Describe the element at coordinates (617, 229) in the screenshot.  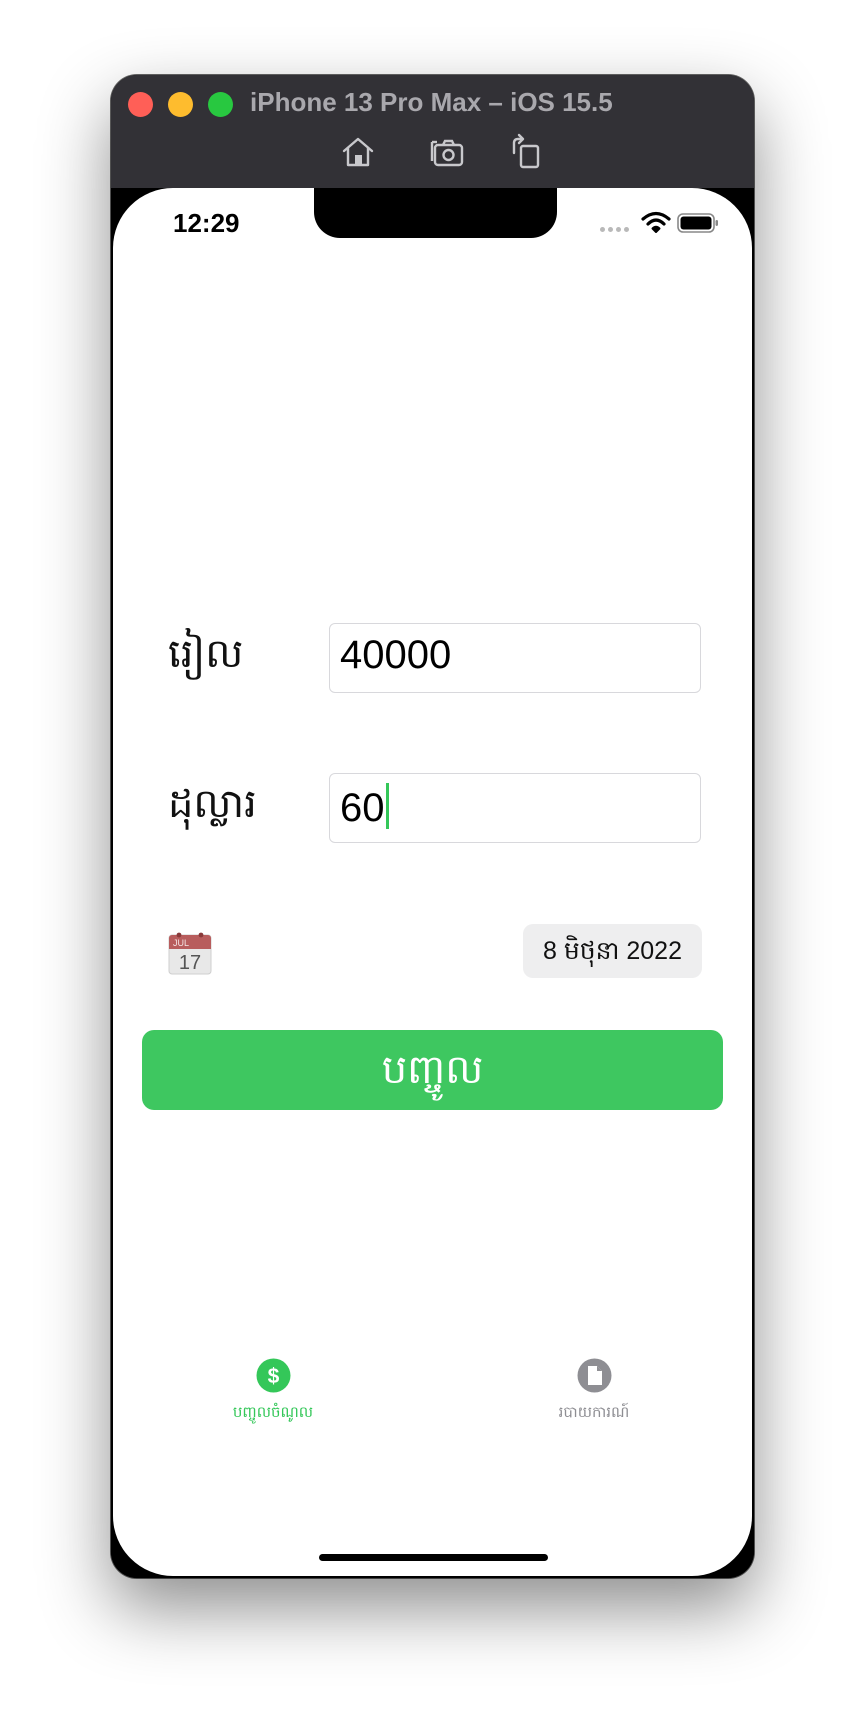
I see `cellular-dots-icon` at that location.